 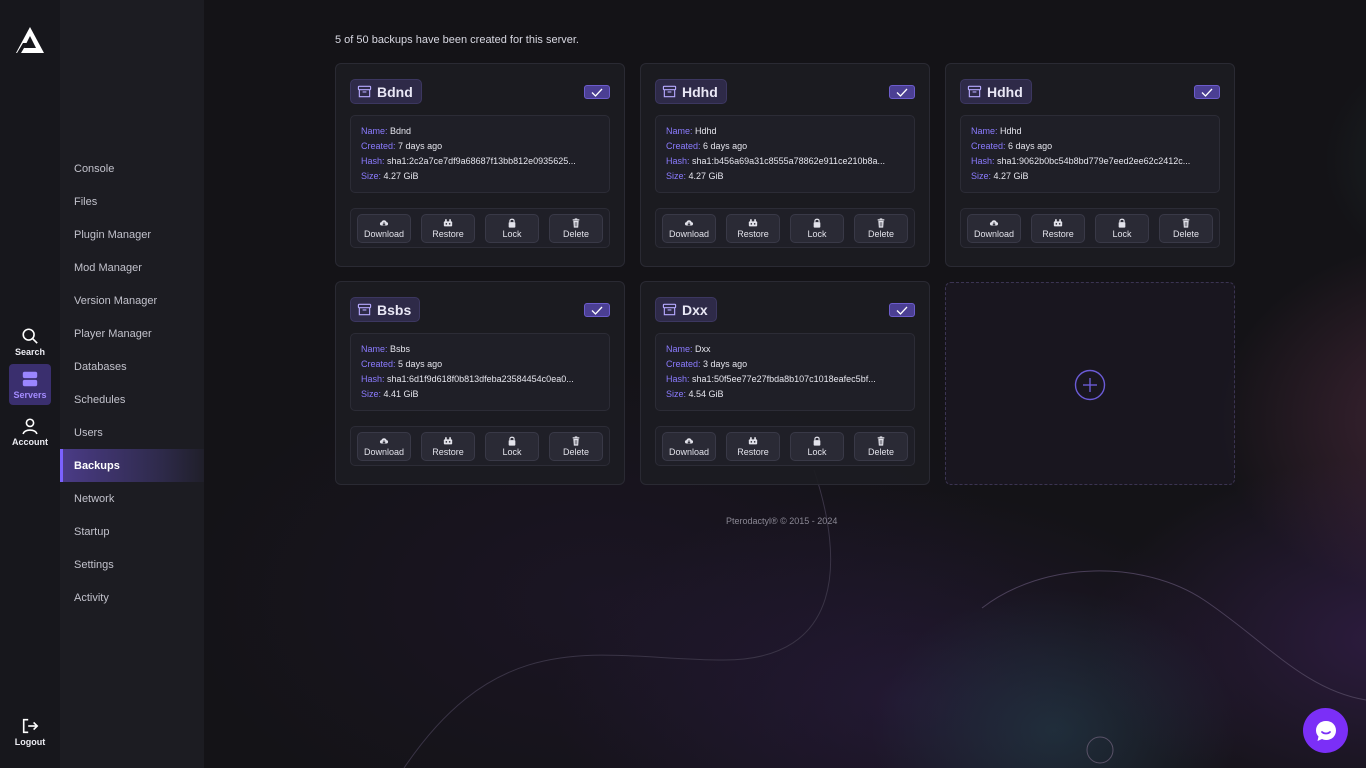 I want to click on backup-size-row: Size: 4.27 GiB, so click(x=1090, y=176).